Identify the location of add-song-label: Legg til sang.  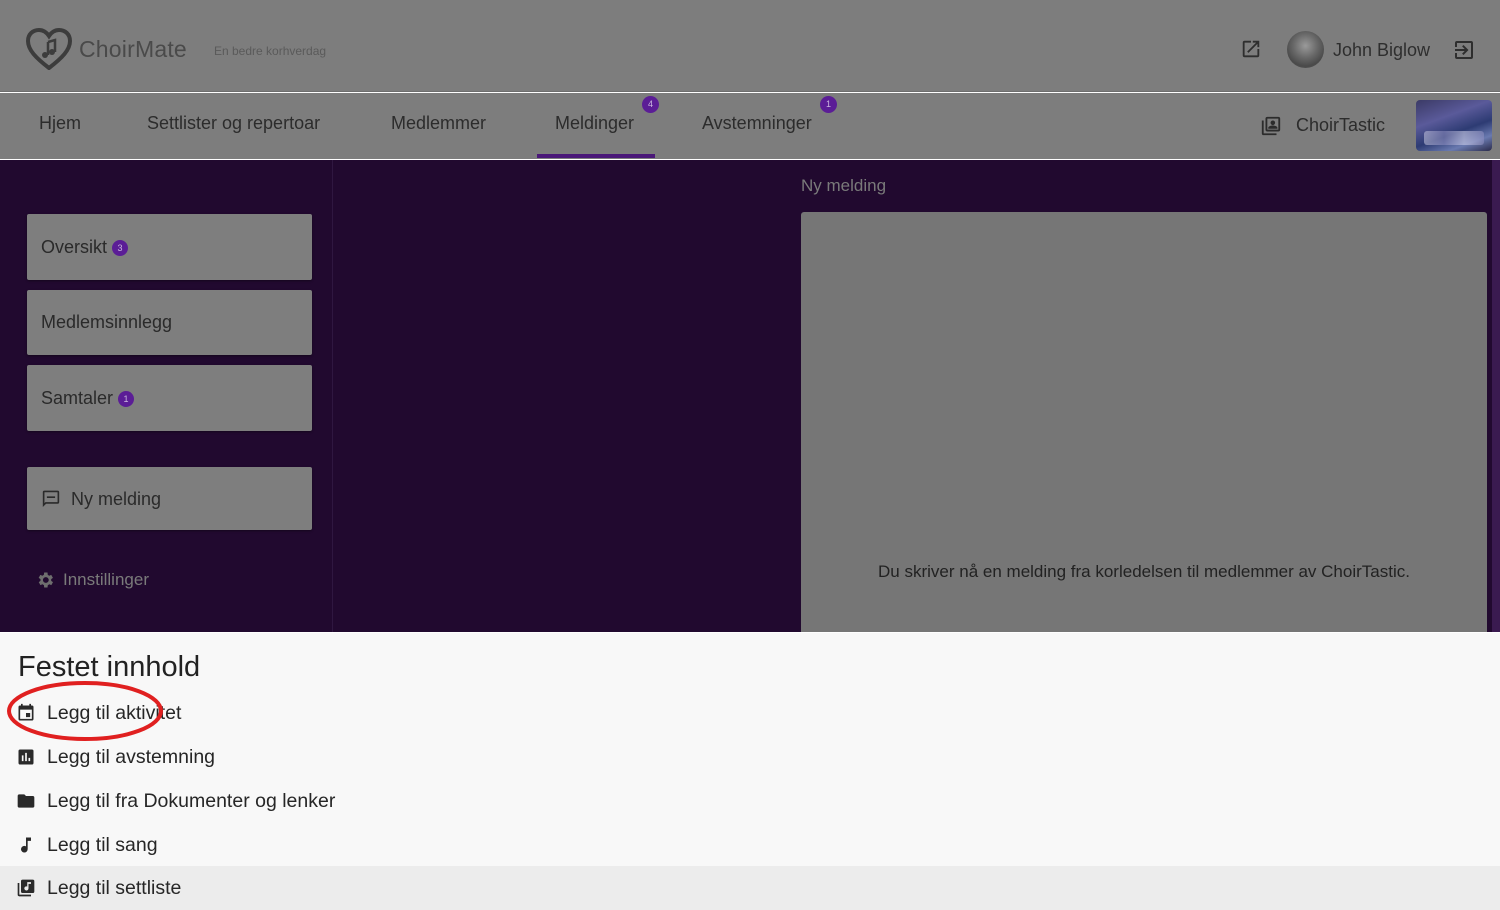
(102, 845).